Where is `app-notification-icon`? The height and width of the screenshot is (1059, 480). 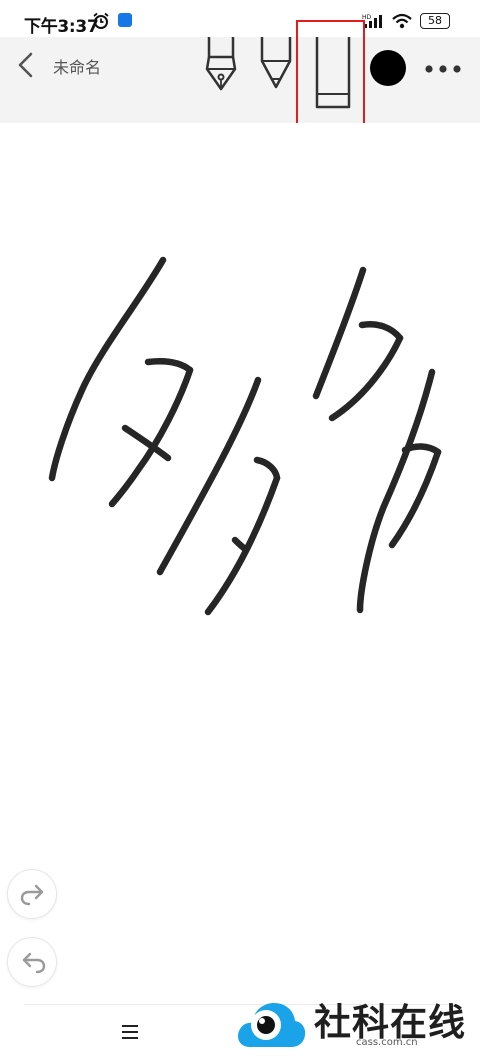 app-notification-icon is located at coordinates (125, 20).